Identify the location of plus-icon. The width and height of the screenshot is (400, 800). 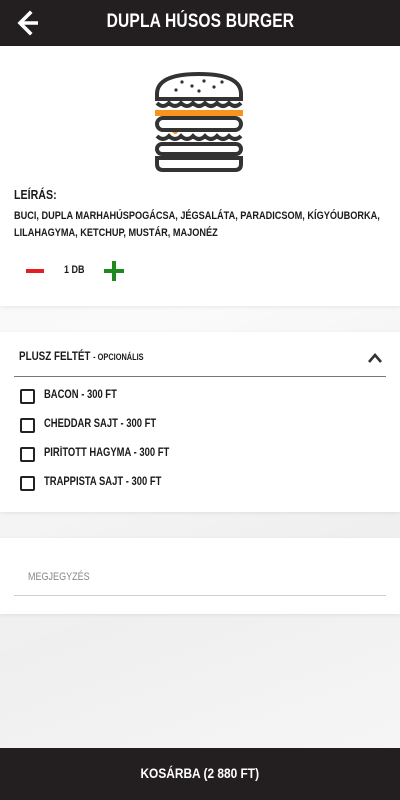
(114, 271).